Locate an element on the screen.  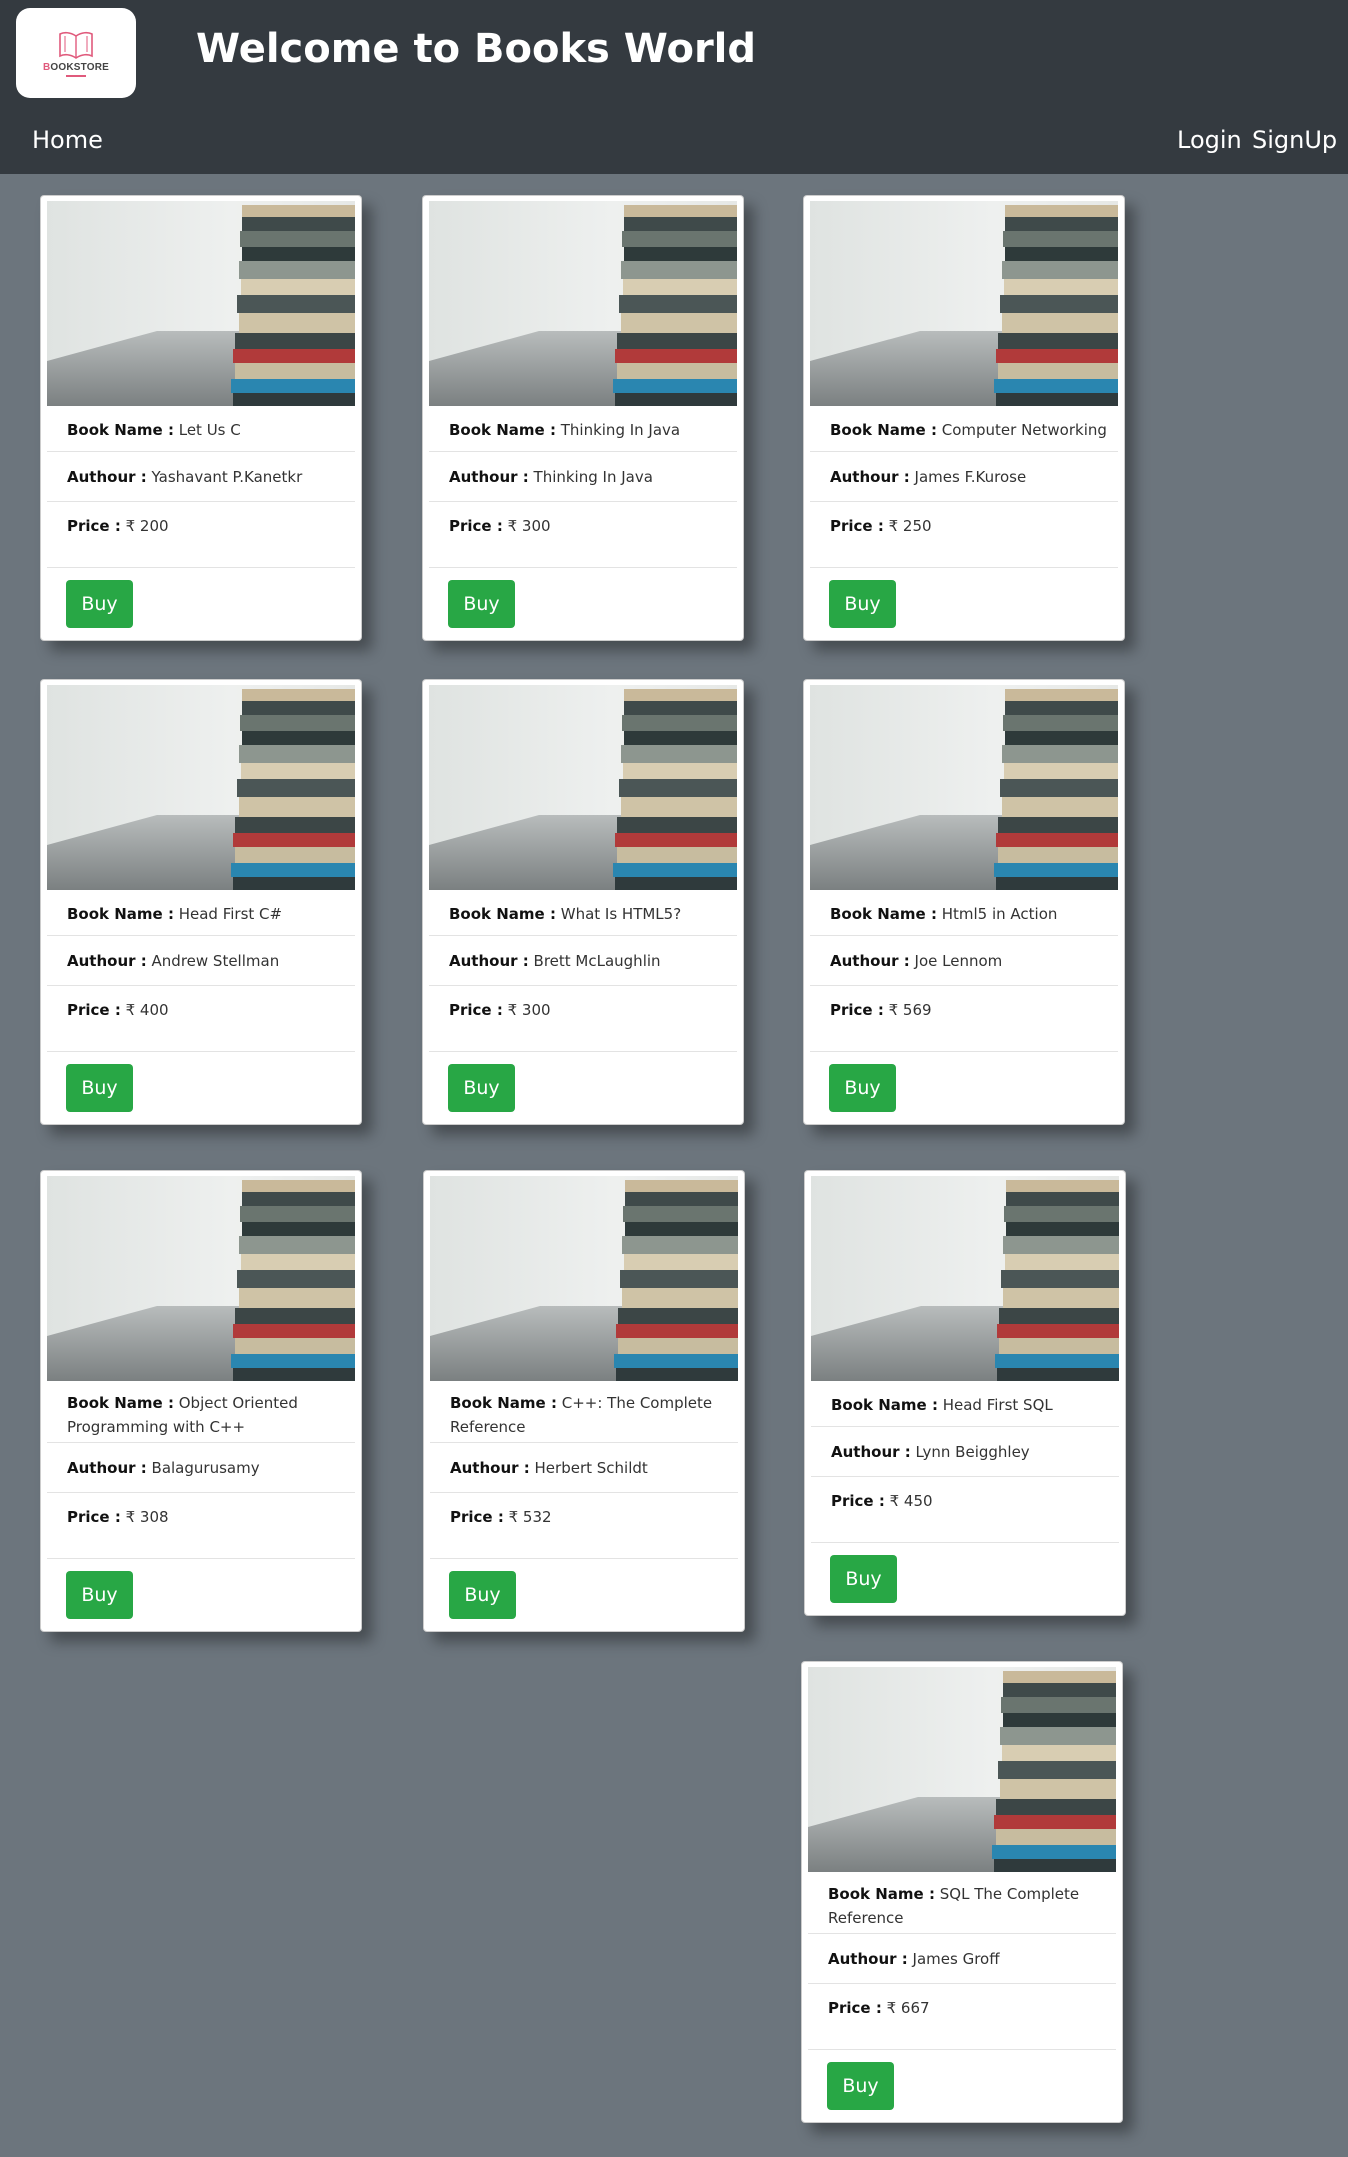
book-author-row: Authour : Andrew Stellman is located at coordinates (201, 961).